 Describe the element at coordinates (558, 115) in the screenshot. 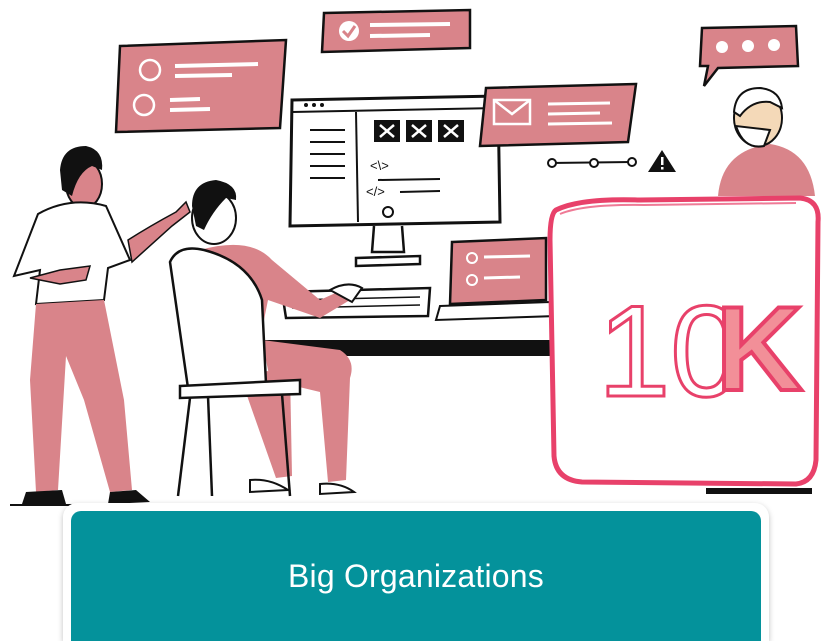

I see `email-banner` at that location.